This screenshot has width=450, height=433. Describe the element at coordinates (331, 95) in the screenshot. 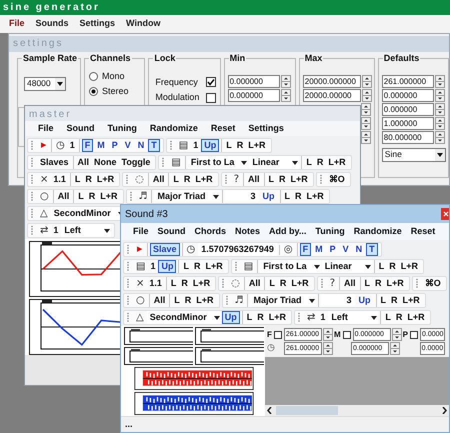

I see `number-field: 20000.00000` at that location.